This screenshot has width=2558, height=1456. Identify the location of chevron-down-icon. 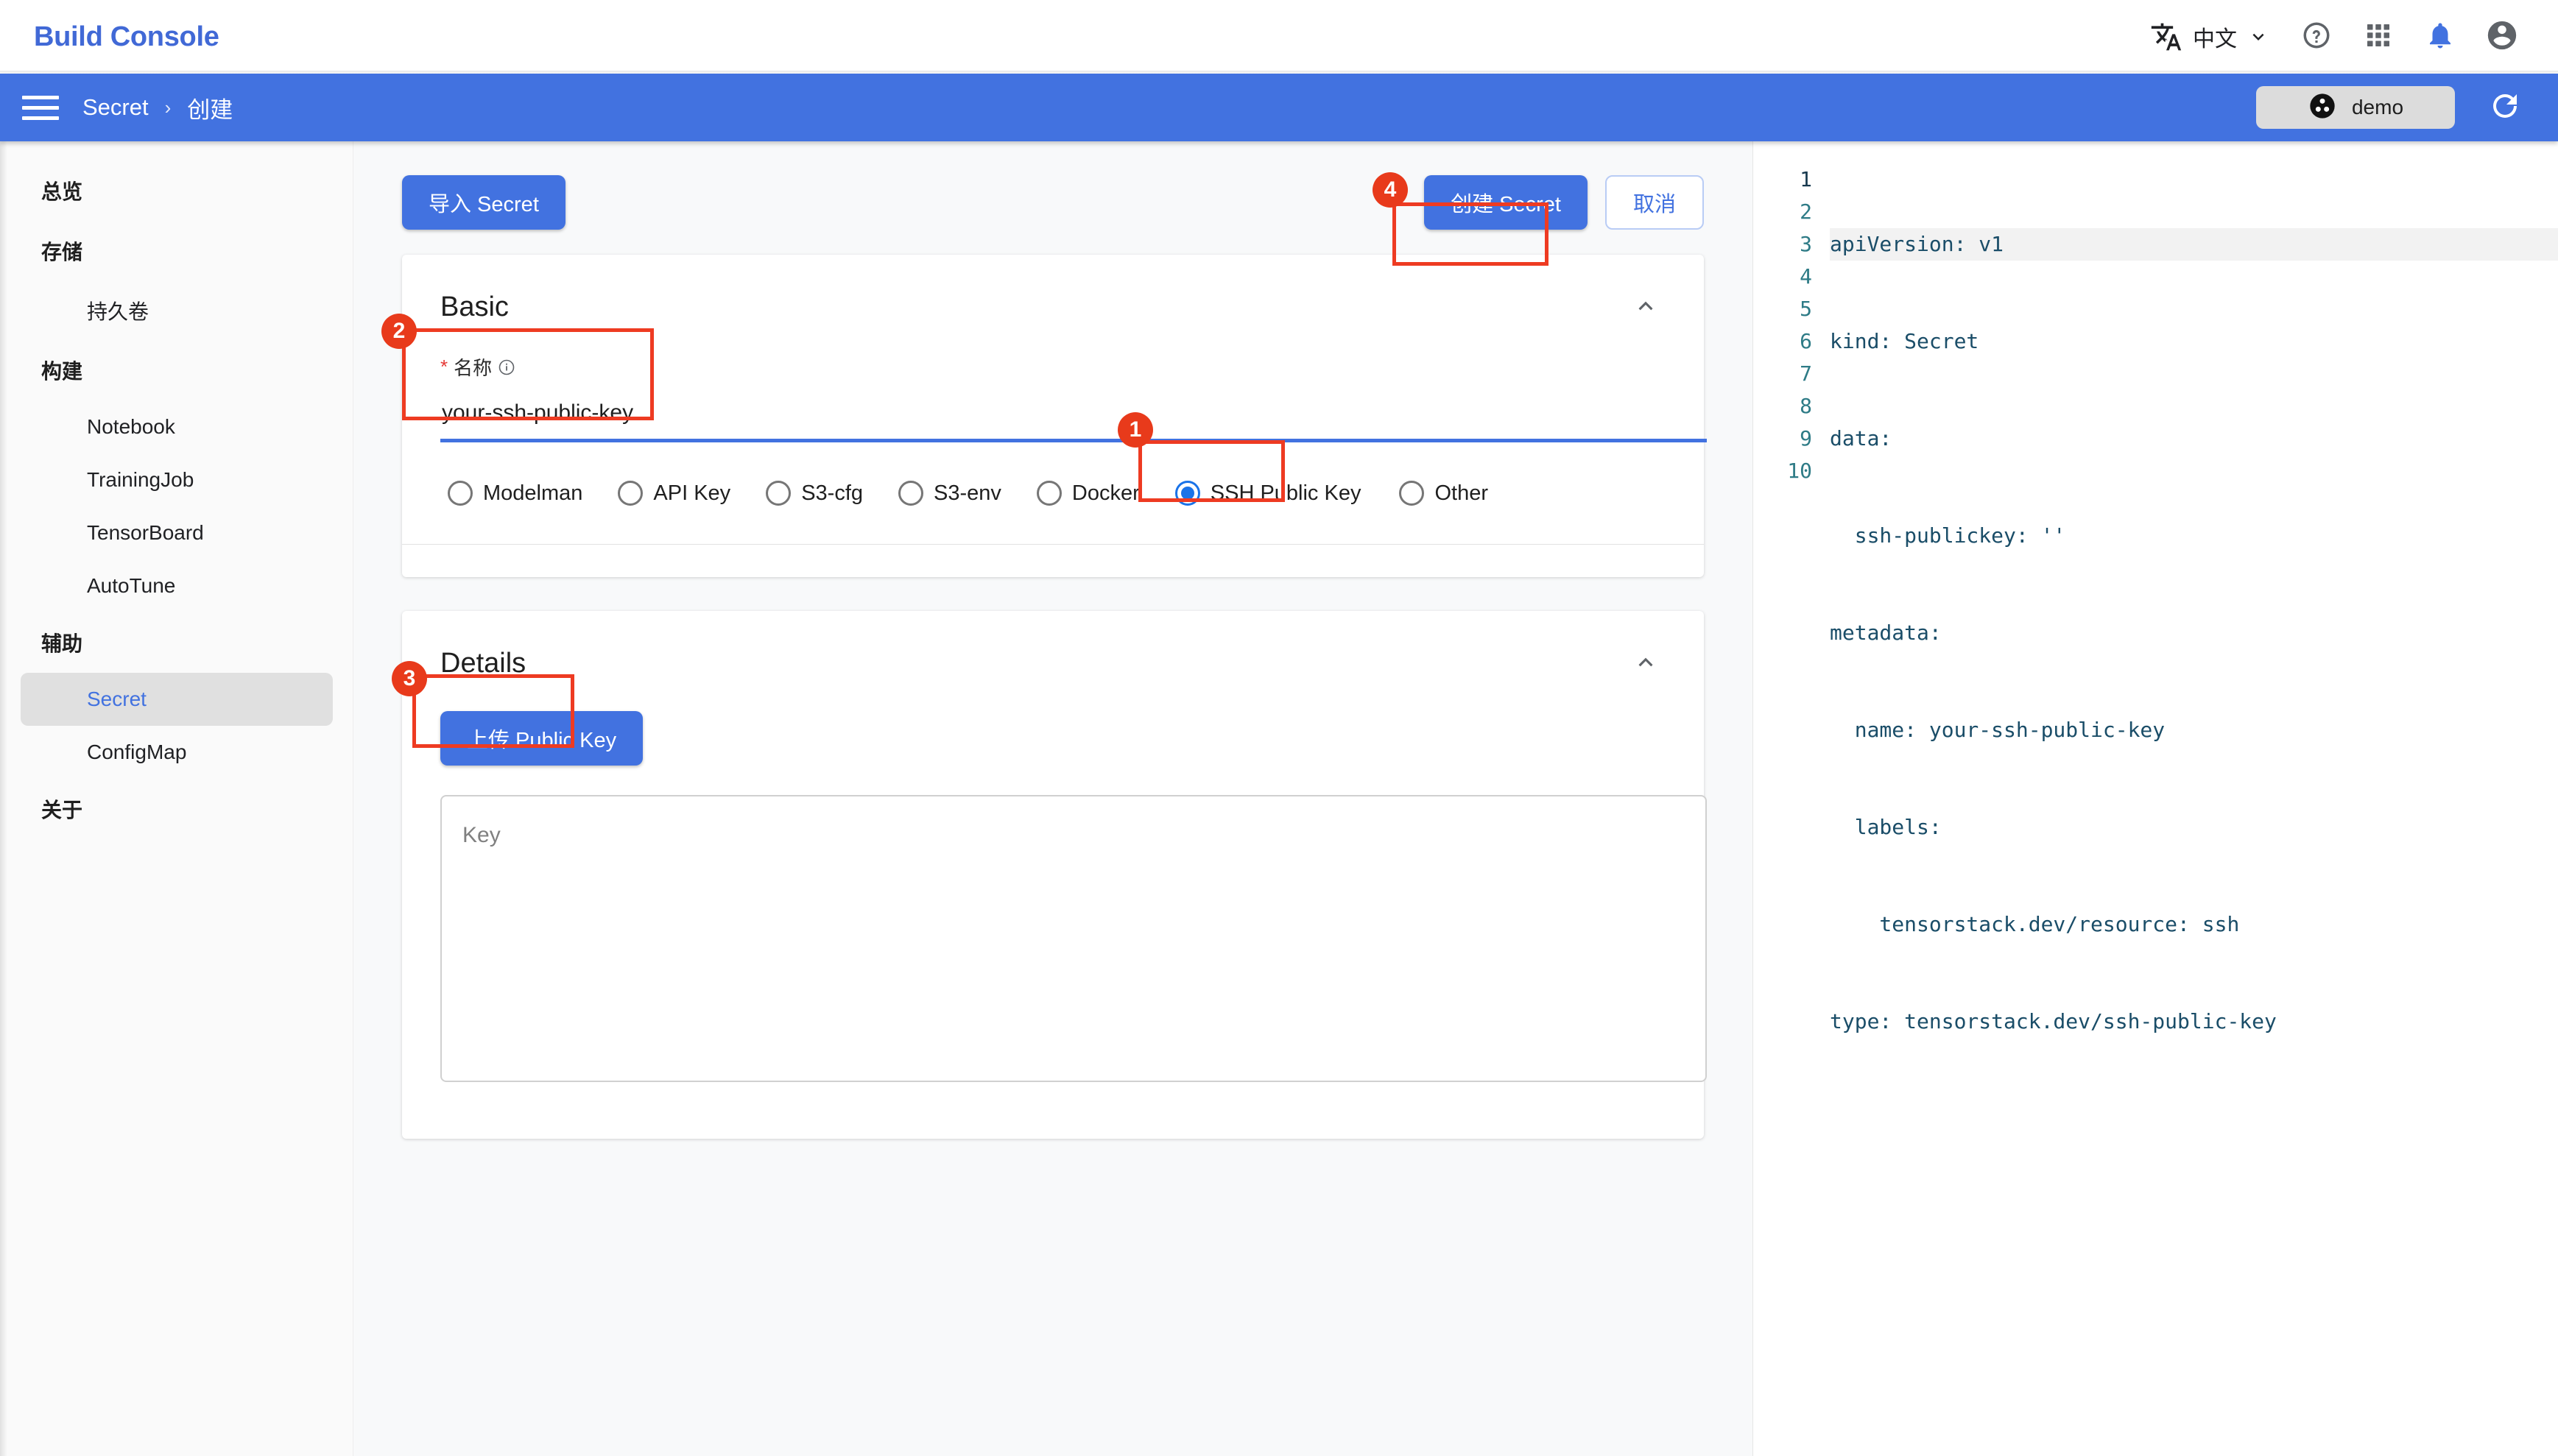
(2258, 37).